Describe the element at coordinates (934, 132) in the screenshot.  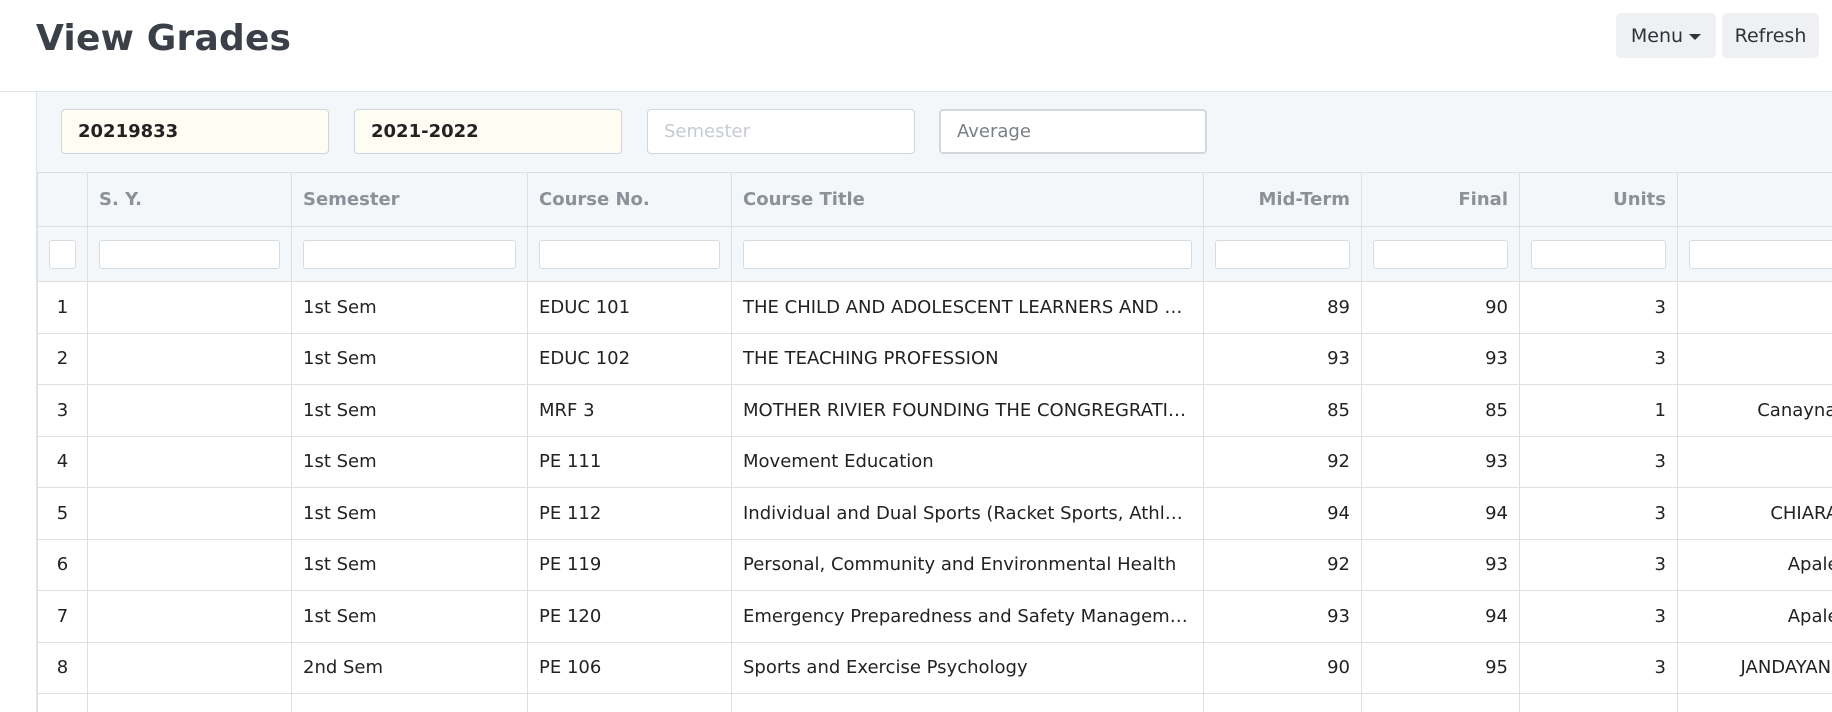
I see `filter-bar` at that location.